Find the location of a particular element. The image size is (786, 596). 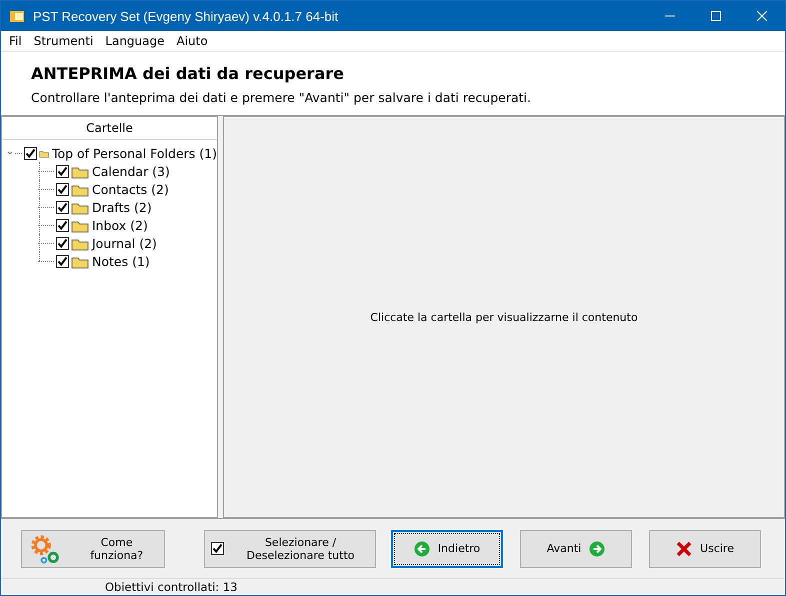

back-button: Indietro is located at coordinates (447, 549).